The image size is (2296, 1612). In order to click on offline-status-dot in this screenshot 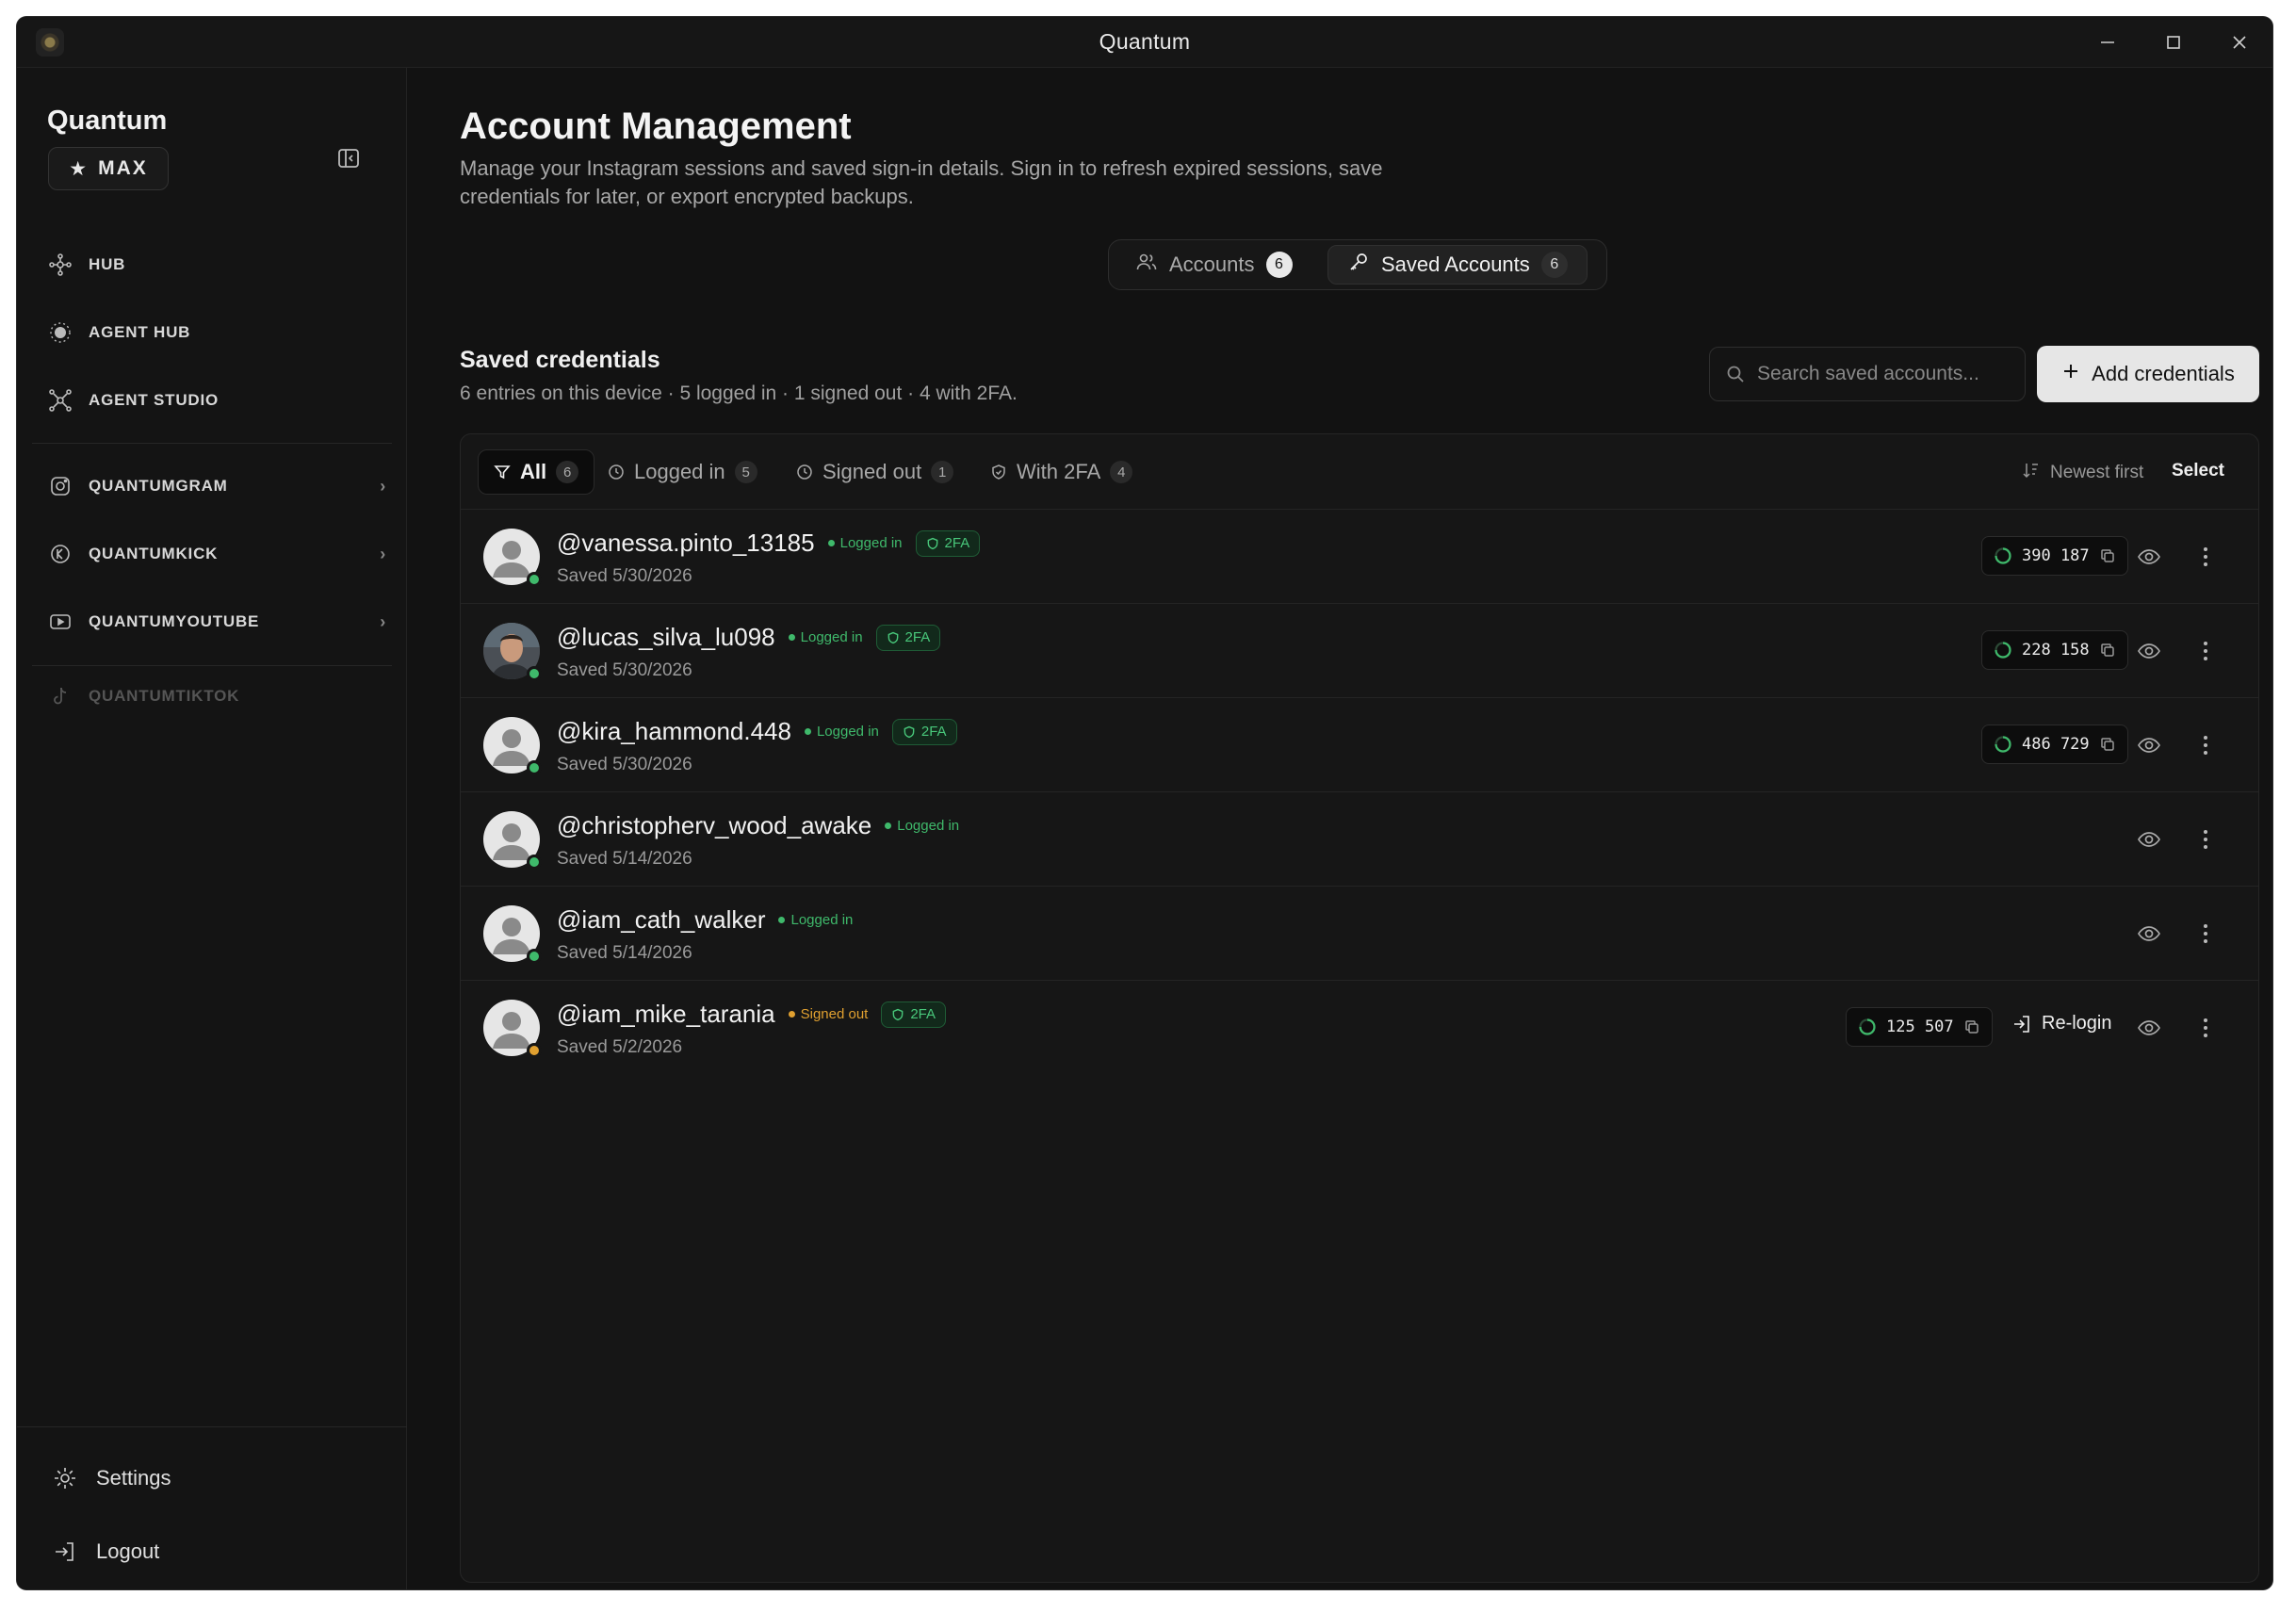, I will do `click(534, 1050)`.